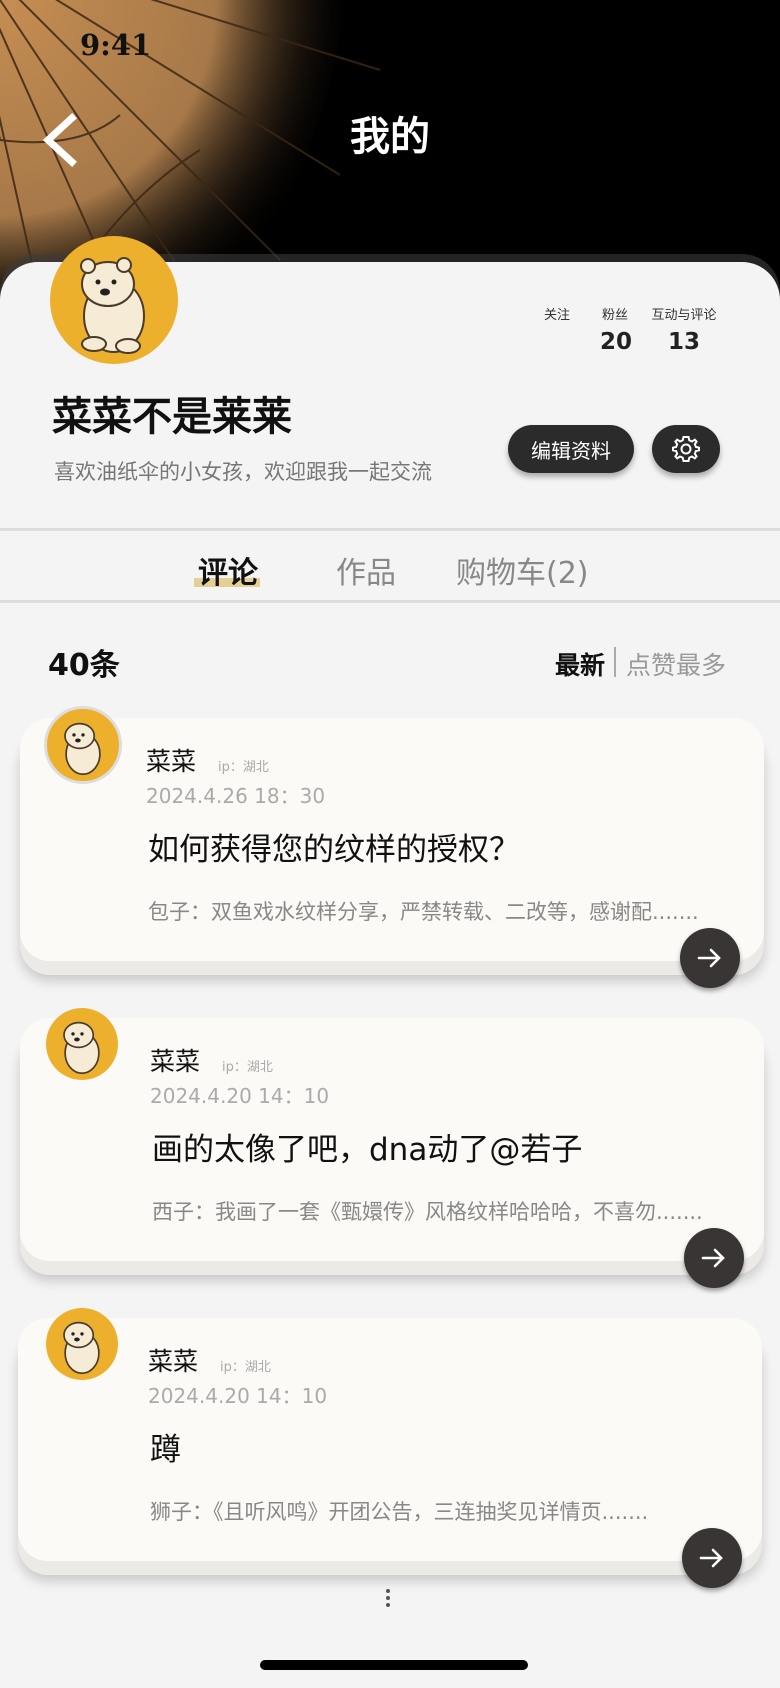  I want to click on stat-following: 关注, so click(557, 316).